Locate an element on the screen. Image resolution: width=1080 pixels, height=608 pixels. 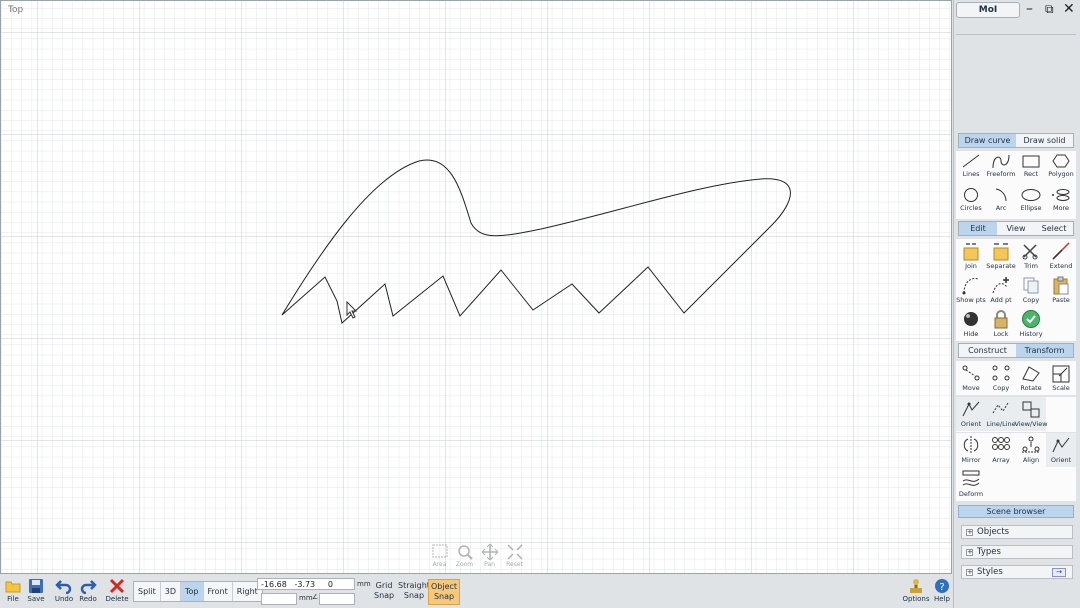
area-zoom-button: Area is located at coordinates (439, 555).